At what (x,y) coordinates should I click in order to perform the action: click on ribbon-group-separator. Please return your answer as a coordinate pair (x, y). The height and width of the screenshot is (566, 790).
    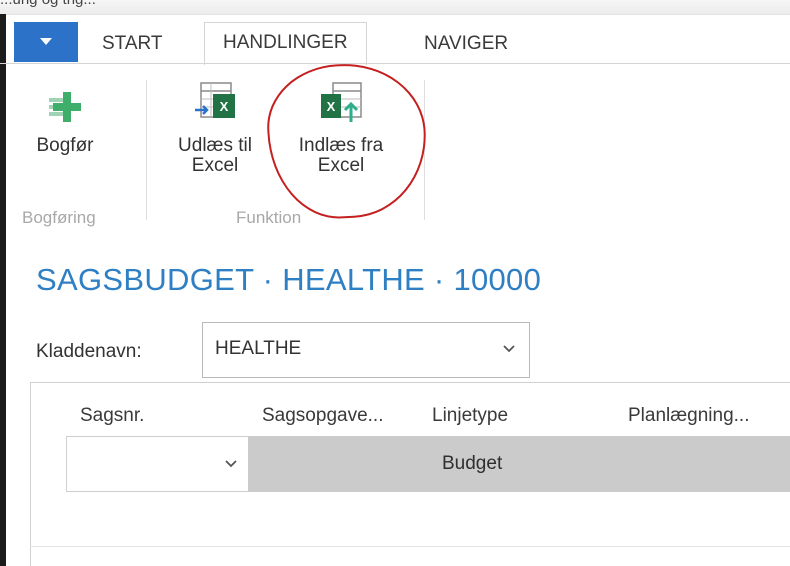
    Looking at the image, I should click on (146, 150).